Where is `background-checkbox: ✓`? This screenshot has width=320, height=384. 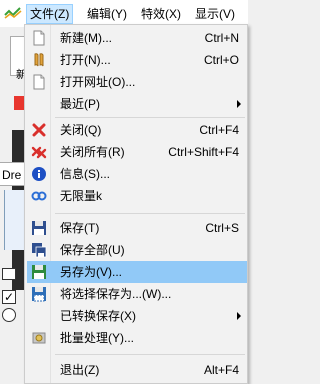 background-checkbox: ✓ is located at coordinates (9, 297).